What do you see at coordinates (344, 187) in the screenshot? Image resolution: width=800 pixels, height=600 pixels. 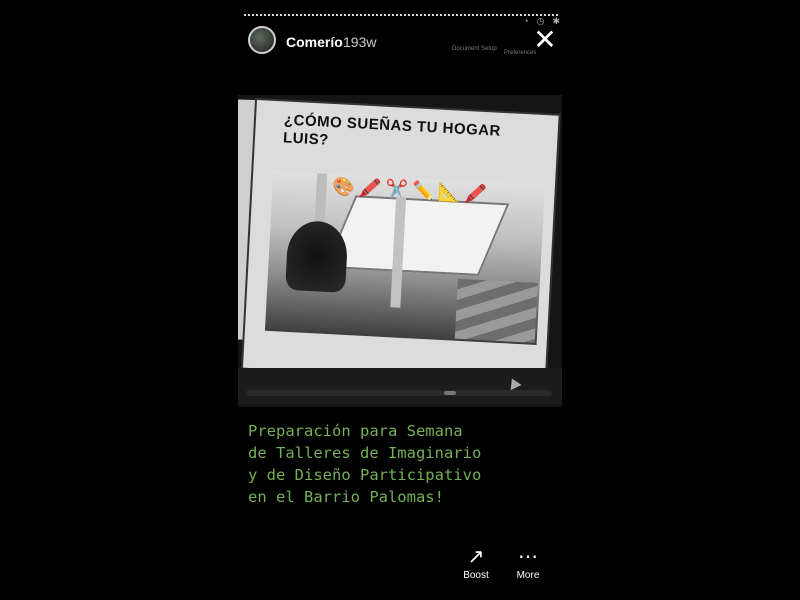 I see `palette-icon: 🎨` at bounding box center [344, 187].